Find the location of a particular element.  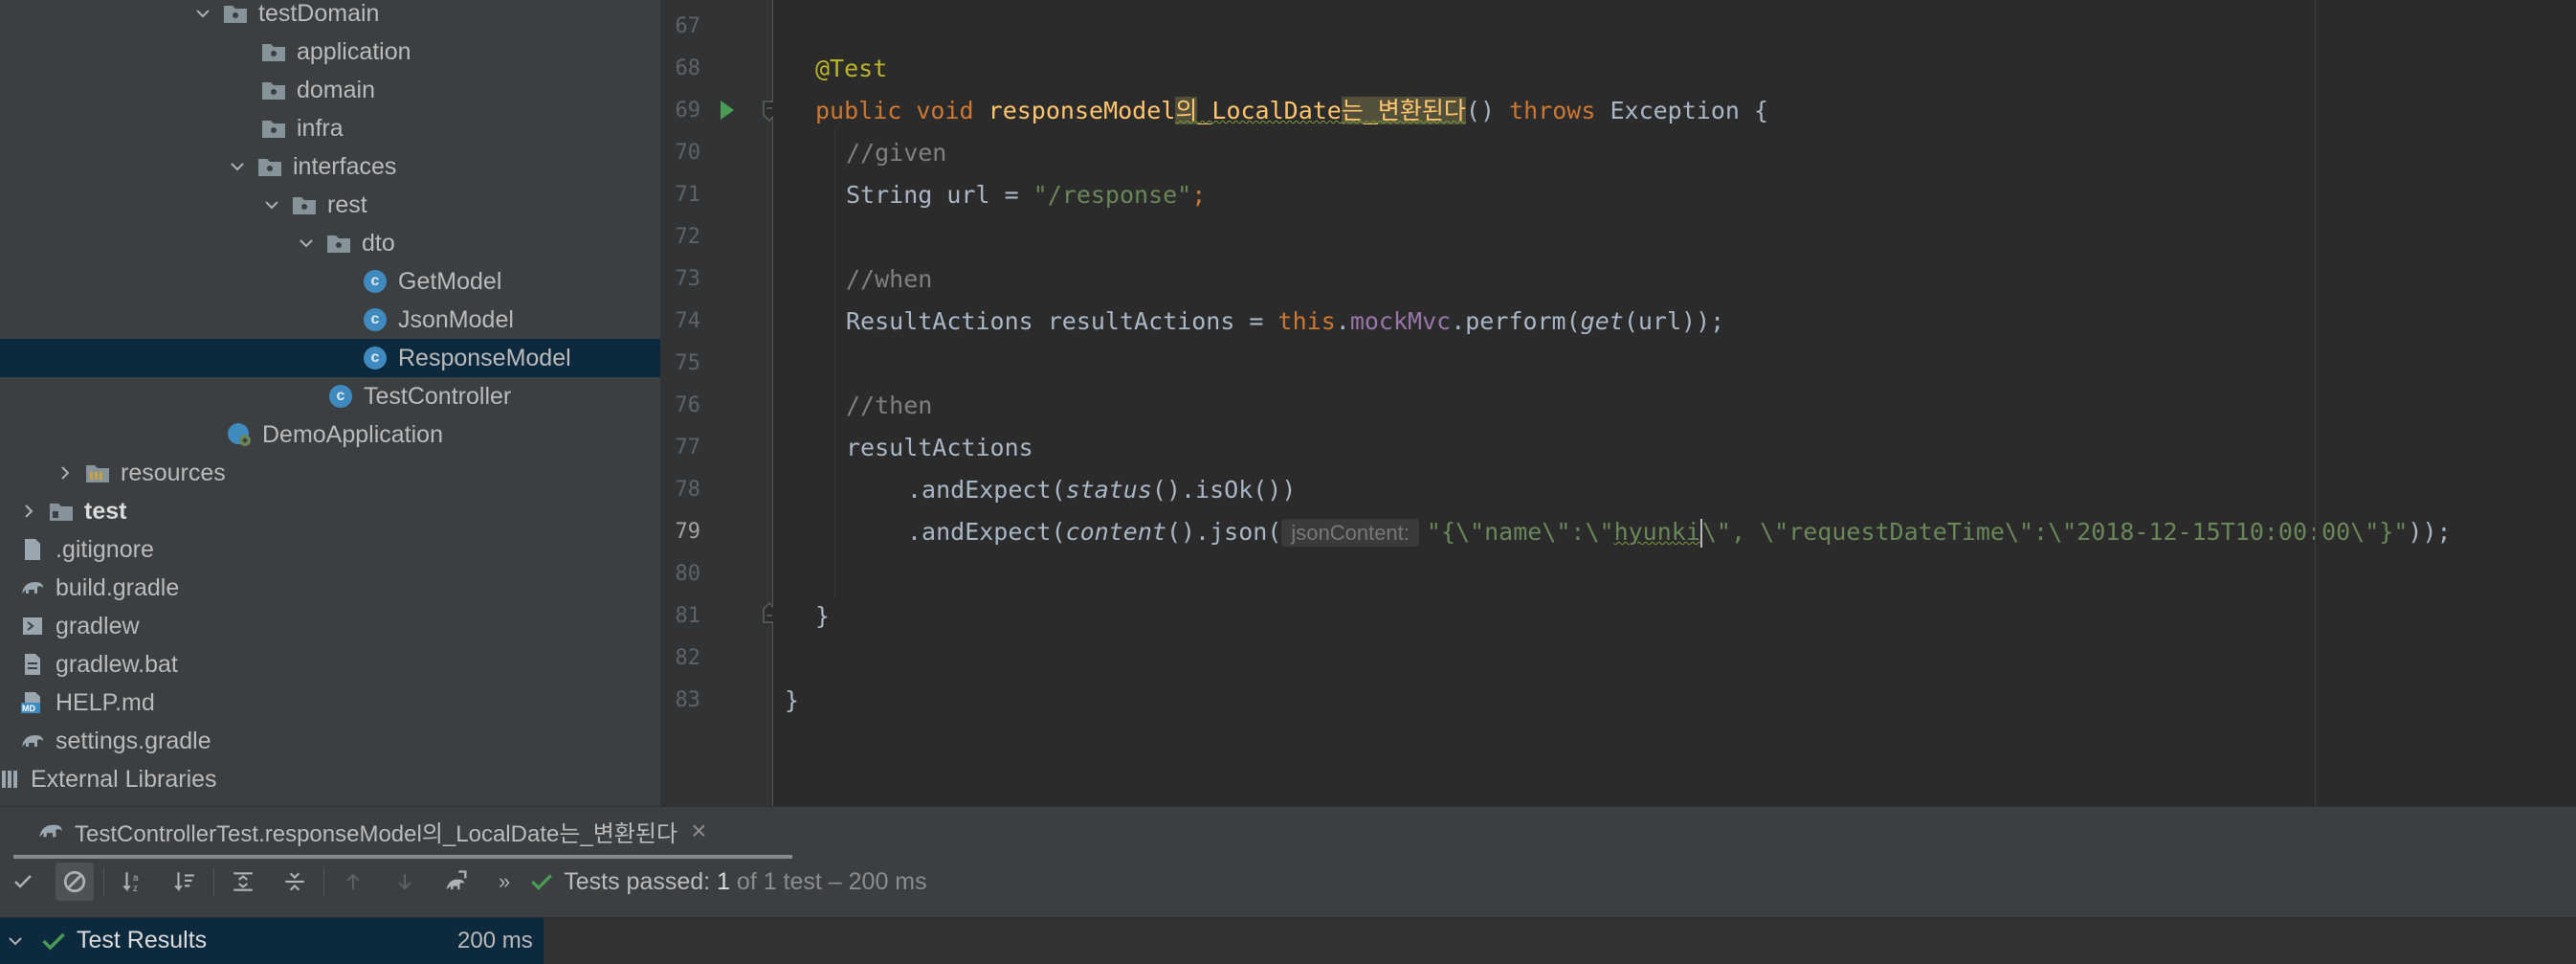

type-token: Exception { is located at coordinates (1689, 110).